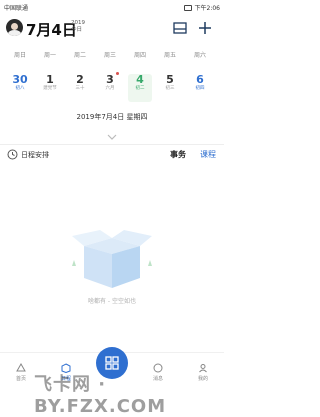 Image resolution: width=320 pixels, height=417 pixels. Describe the element at coordinates (100, 395) in the screenshot. I see `watermark-text: 飞卡网 · BY.FZX.COM` at that location.